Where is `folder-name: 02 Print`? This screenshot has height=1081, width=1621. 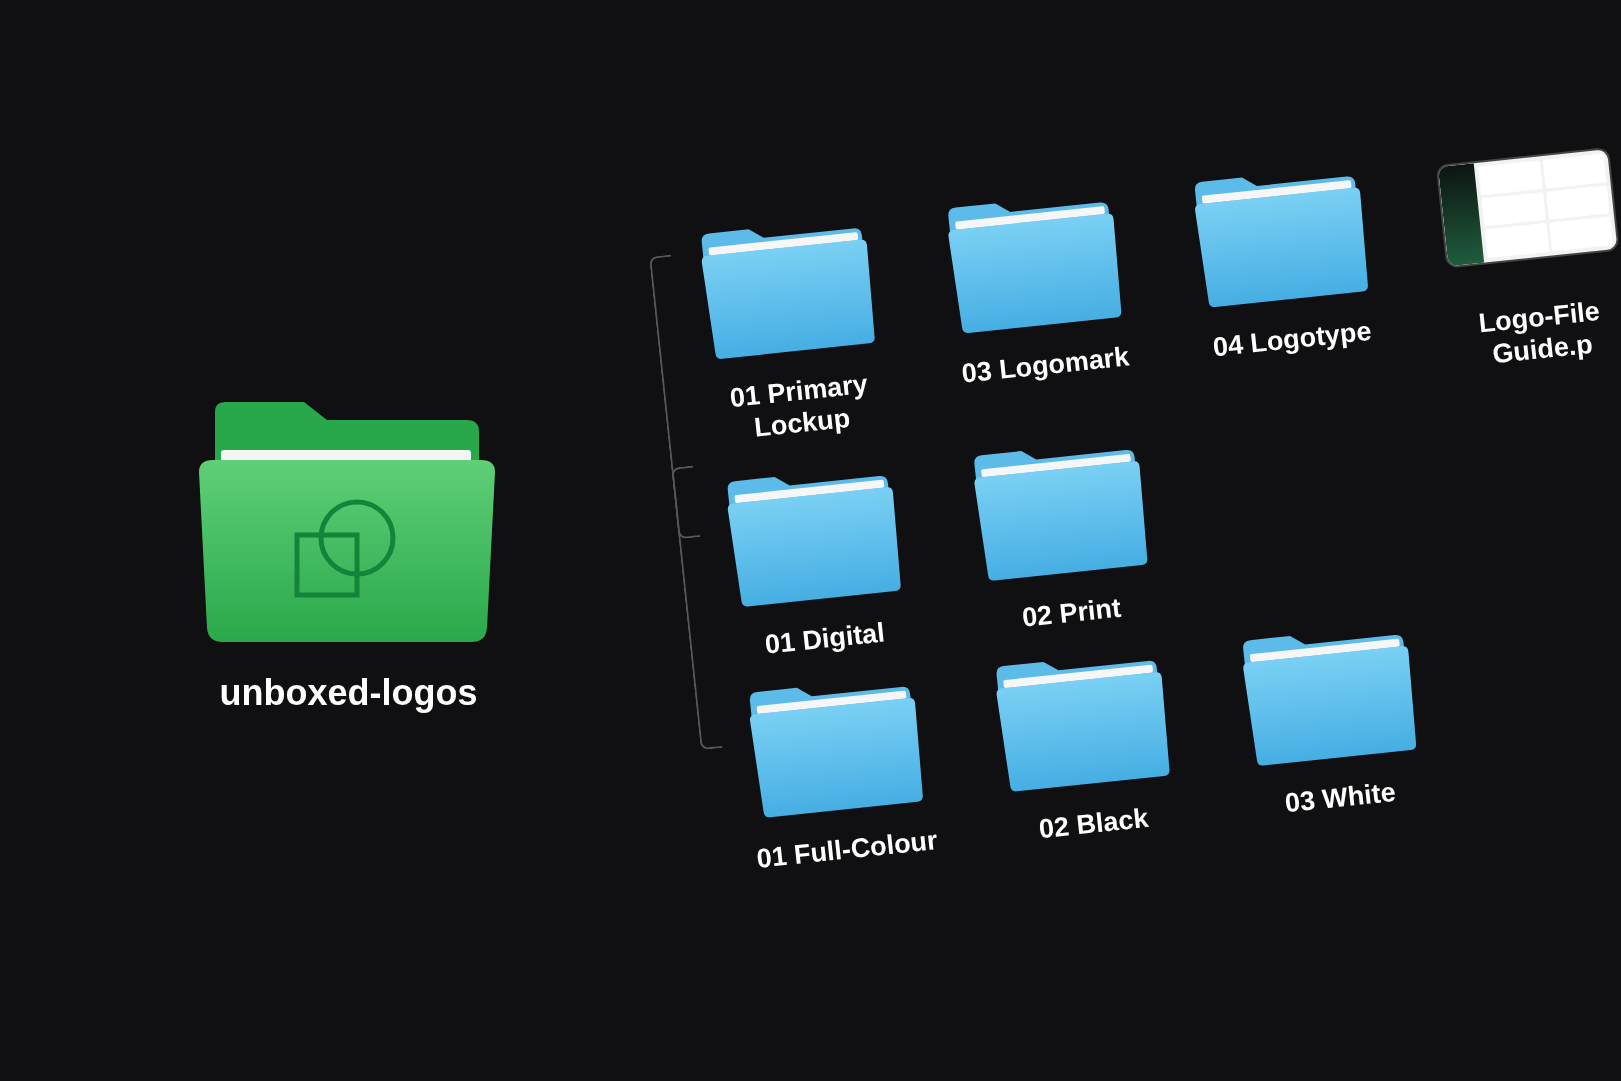
folder-name: 02 Print is located at coordinates (1071, 613).